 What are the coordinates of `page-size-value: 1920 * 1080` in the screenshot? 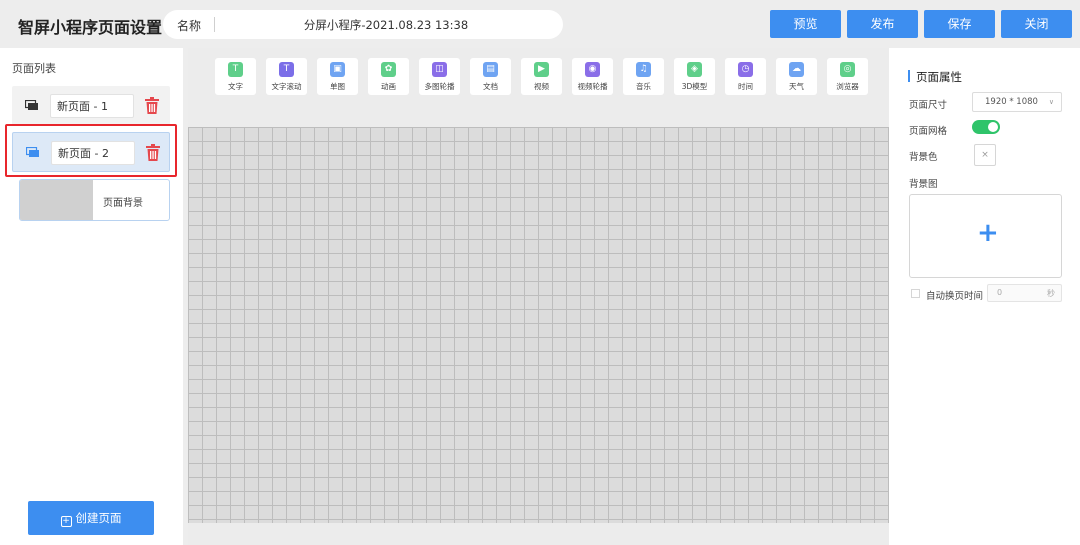 It's located at (1011, 102).